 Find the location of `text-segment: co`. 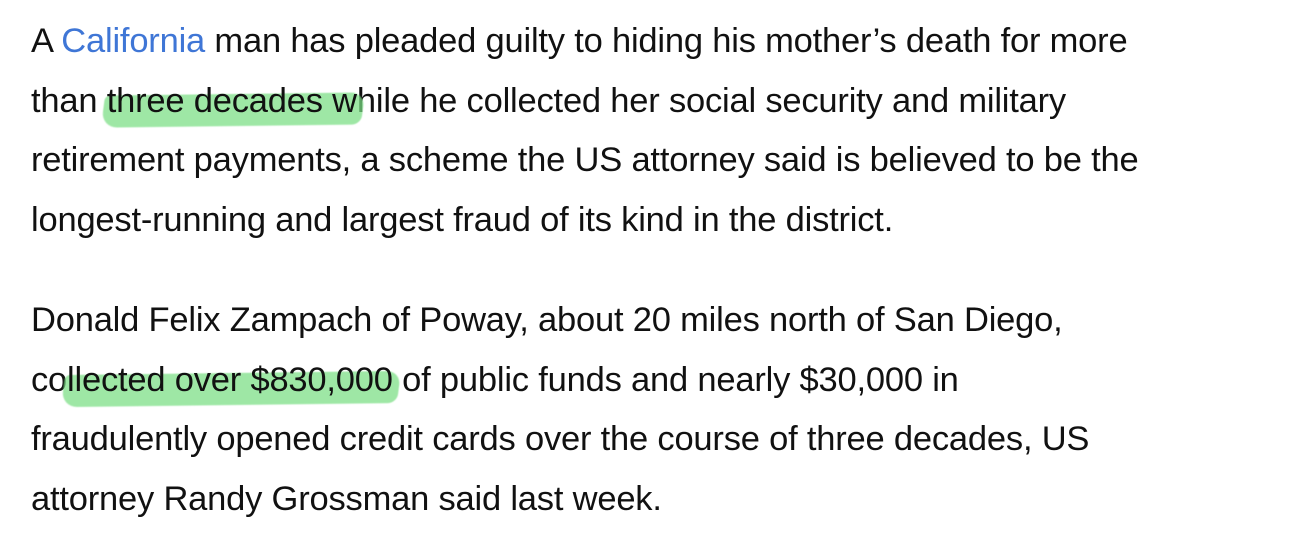

text-segment: co is located at coordinates (49, 379).